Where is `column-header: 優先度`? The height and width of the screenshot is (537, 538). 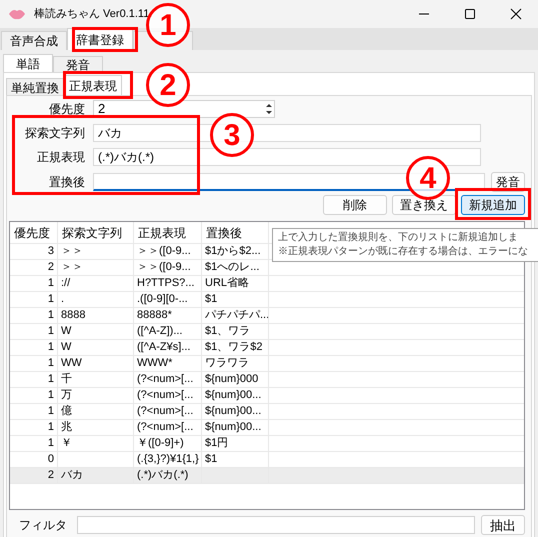 column-header: 優先度 is located at coordinates (34, 232).